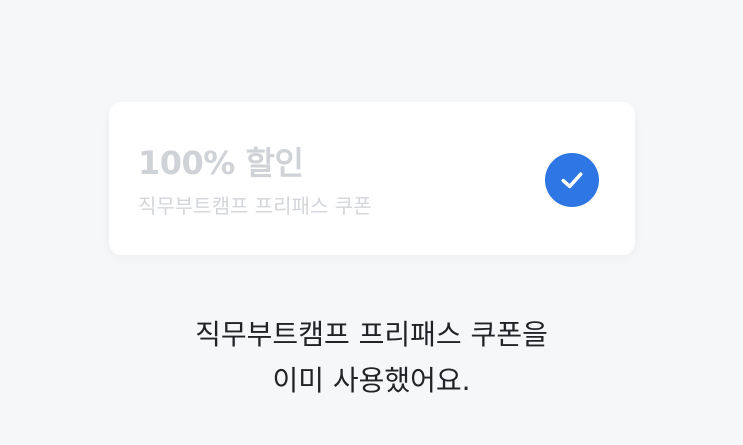 The height and width of the screenshot is (445, 743). What do you see at coordinates (371, 334) in the screenshot?
I see `message-line-1: 직무부트캠프 프리패스 쿠폰을` at bounding box center [371, 334].